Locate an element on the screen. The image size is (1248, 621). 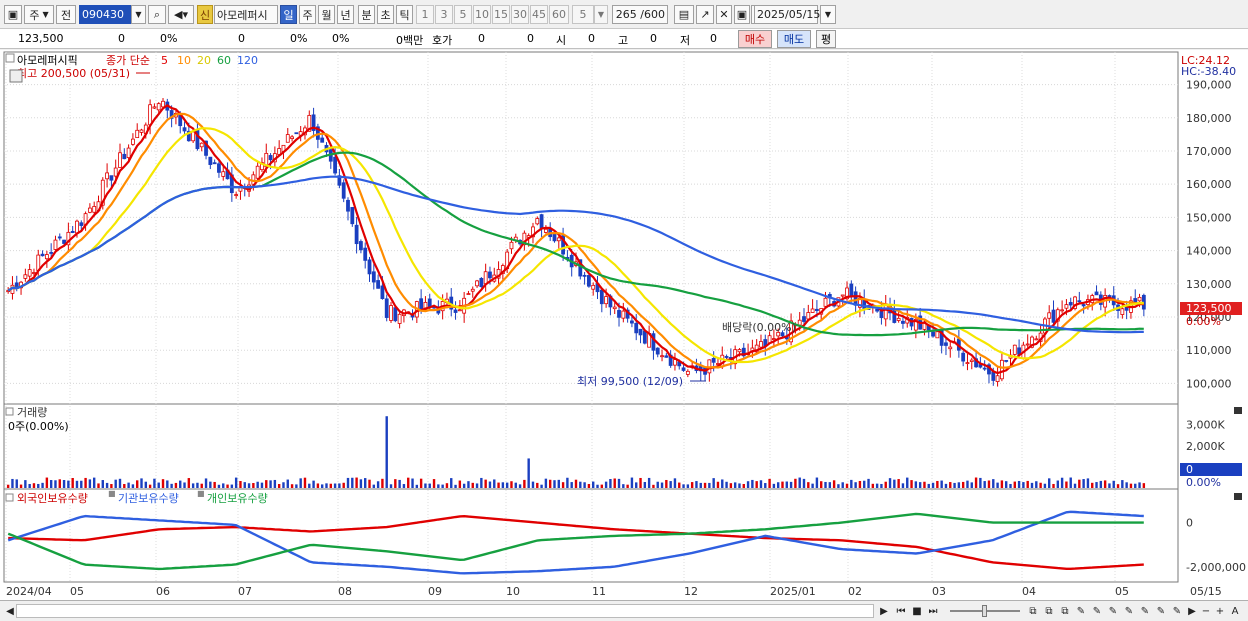
period-week-button: 주 is located at coordinates (307, 14).